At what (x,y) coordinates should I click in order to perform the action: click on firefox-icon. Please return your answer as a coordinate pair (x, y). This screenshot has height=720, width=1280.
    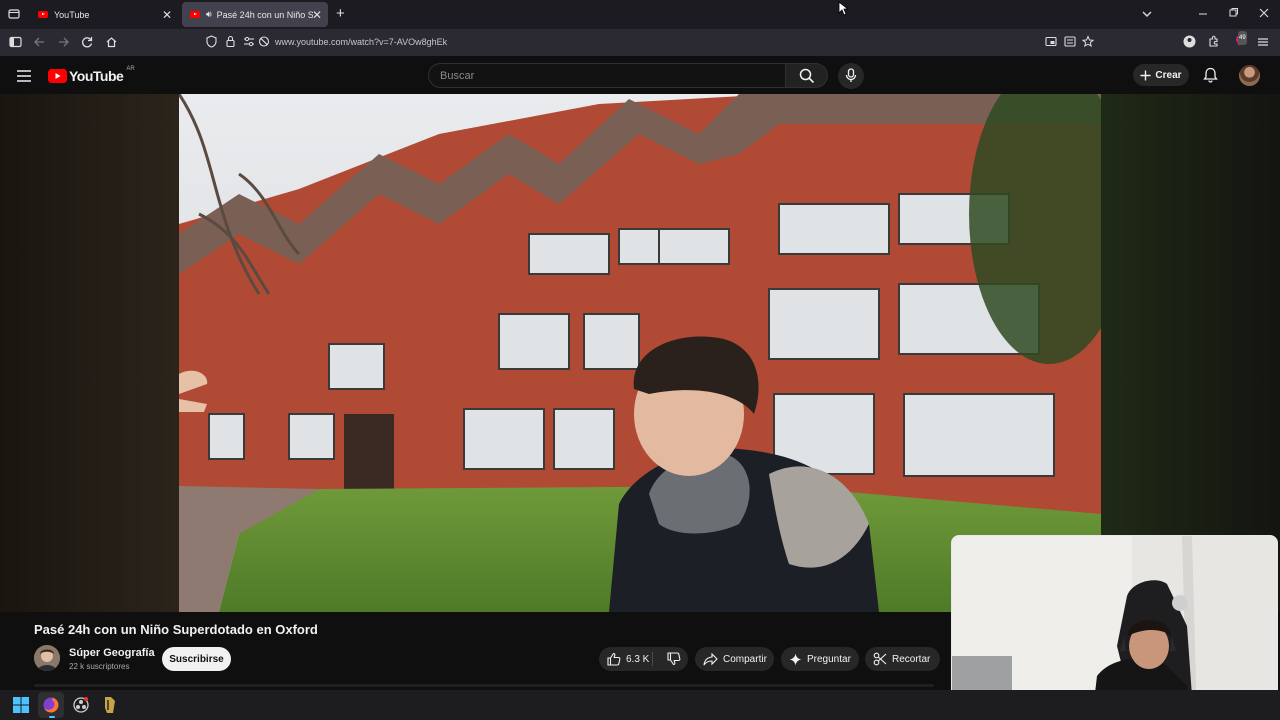
    Looking at the image, I should click on (51, 705).